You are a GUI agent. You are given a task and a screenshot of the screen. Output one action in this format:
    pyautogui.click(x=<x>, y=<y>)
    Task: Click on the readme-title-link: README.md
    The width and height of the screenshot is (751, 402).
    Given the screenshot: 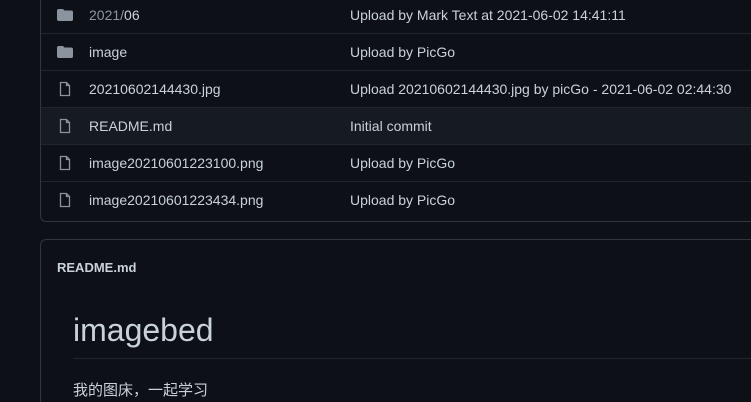 What is the action you would take?
    pyautogui.click(x=96, y=267)
    